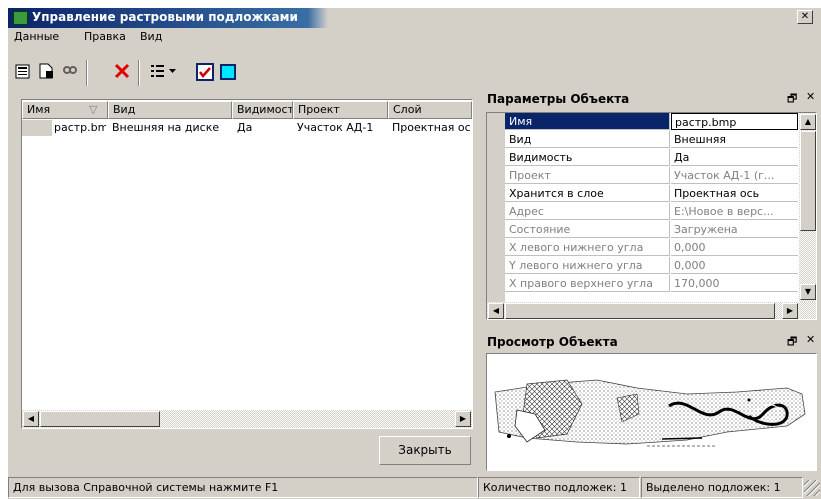  What do you see at coordinates (100, 419) in the screenshot?
I see `list-hscroll-thumb` at bounding box center [100, 419].